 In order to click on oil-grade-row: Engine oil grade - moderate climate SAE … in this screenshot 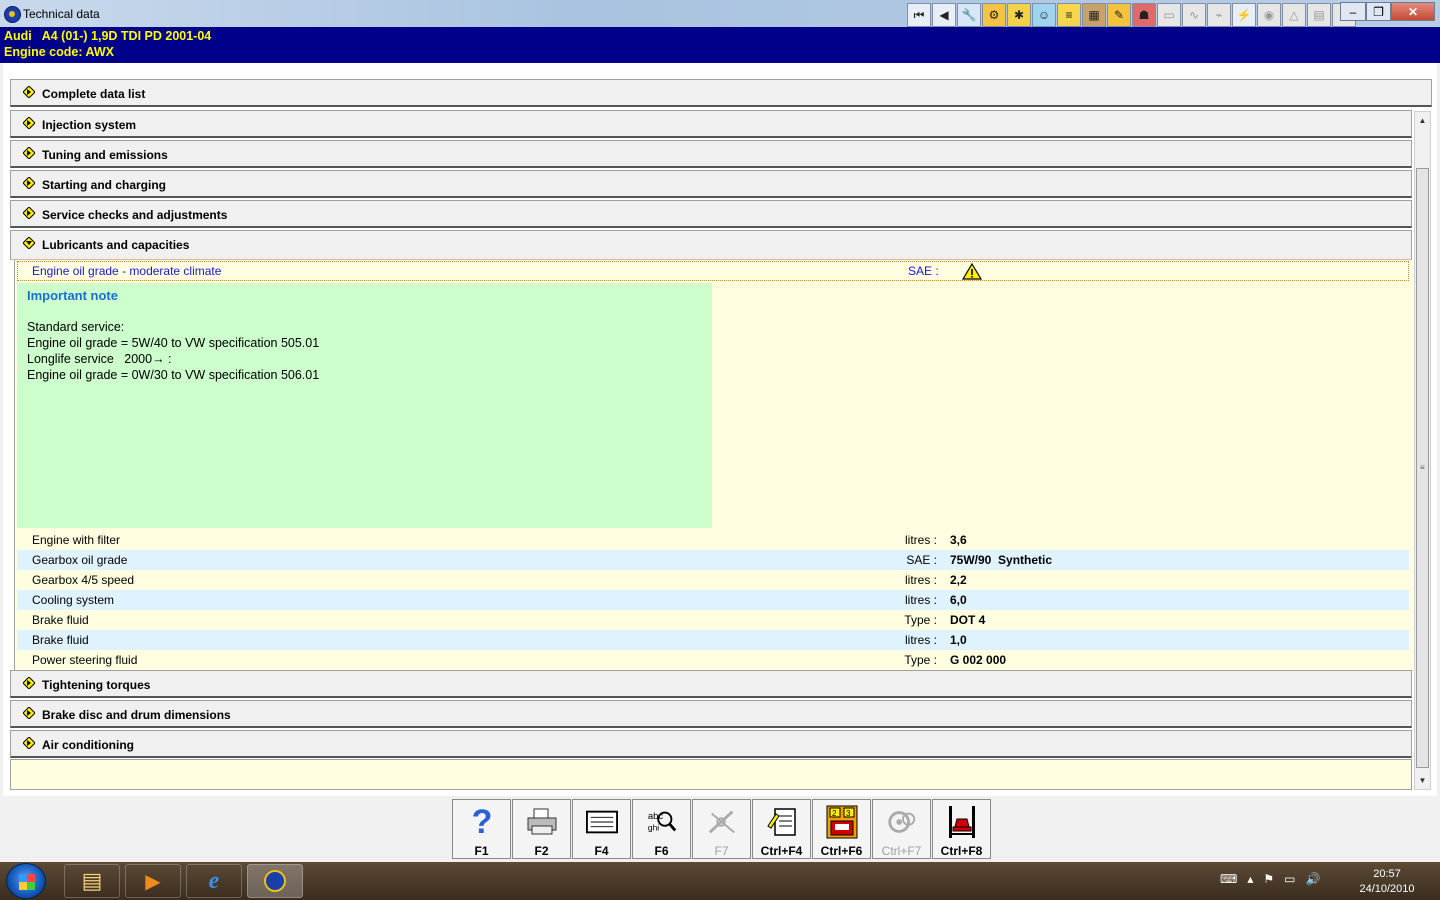, I will do `click(713, 271)`.